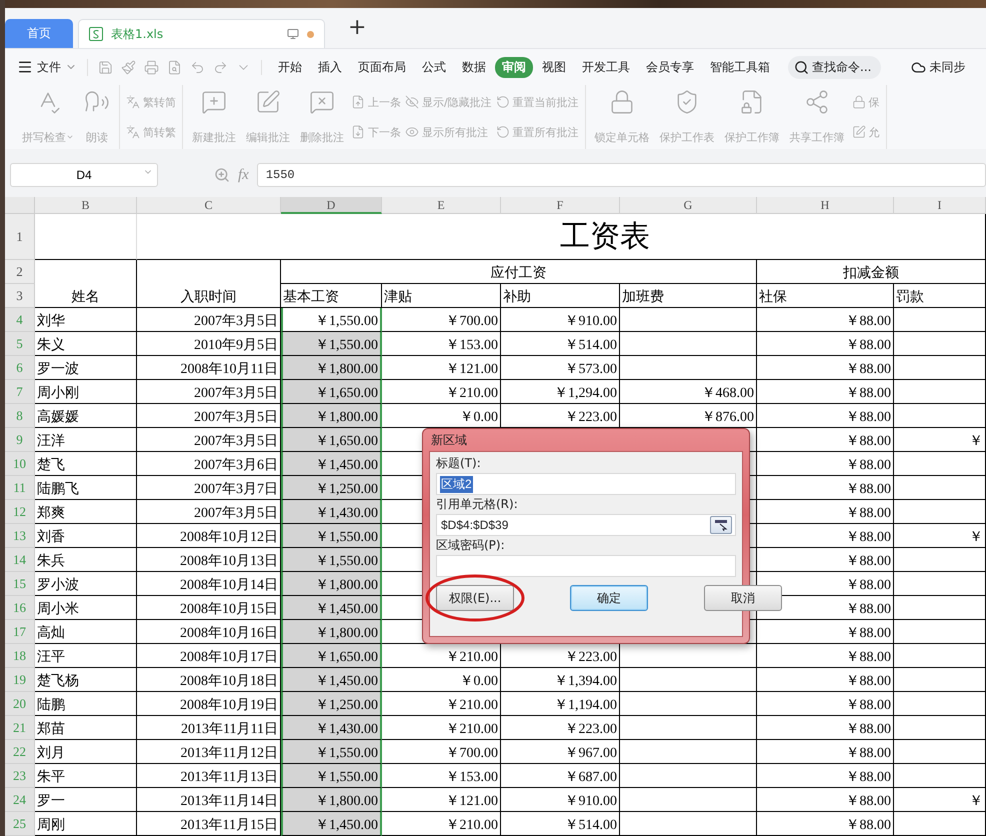  What do you see at coordinates (20, 344) in the screenshot?
I see `row-header: 5` at bounding box center [20, 344].